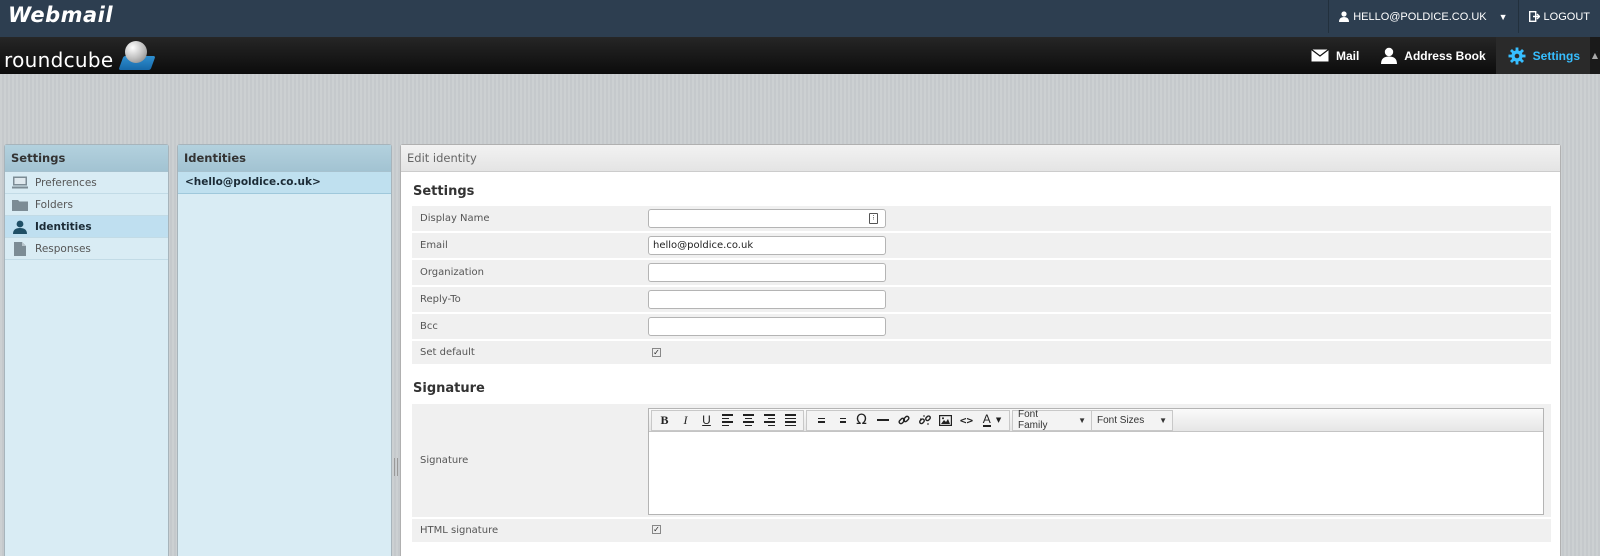  I want to click on text-color-icon: A, so click(986, 419).